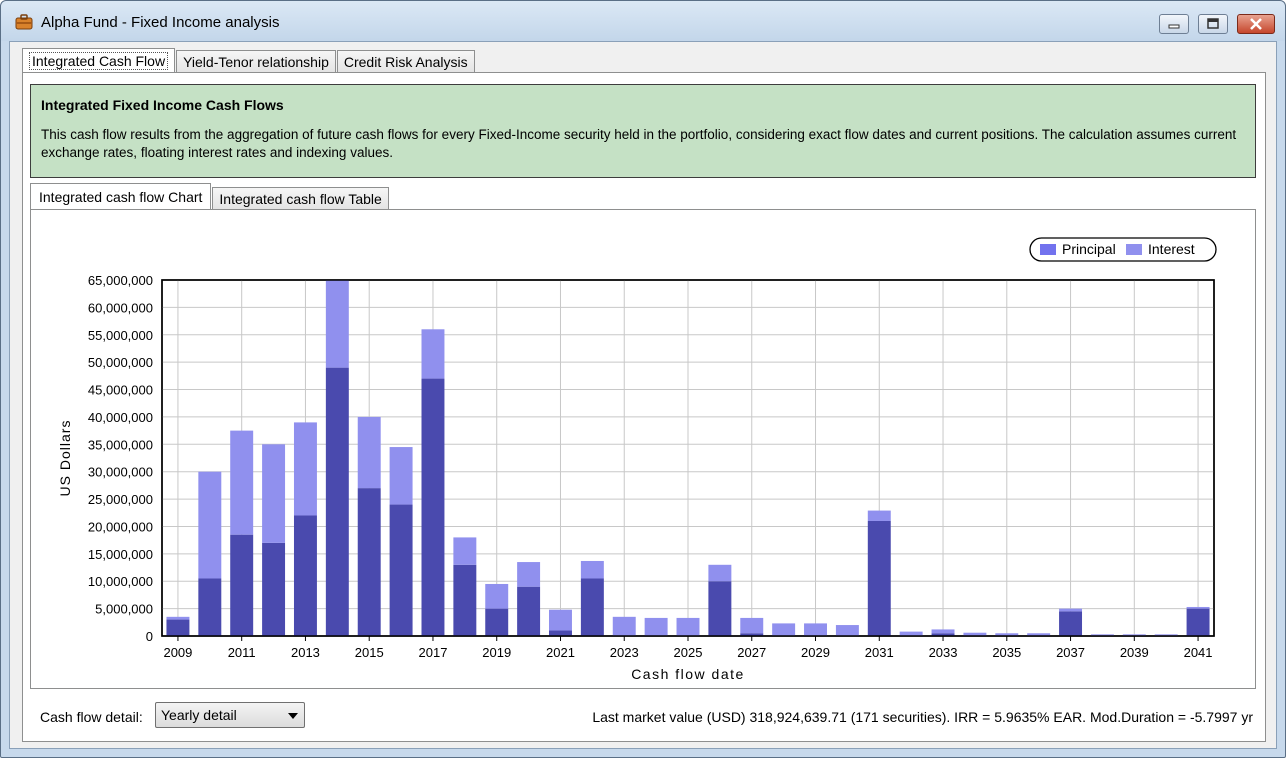 Image resolution: width=1286 pixels, height=758 pixels. I want to click on tab-cash-flow-chart: Integrated cash flow Chart, so click(121, 196).